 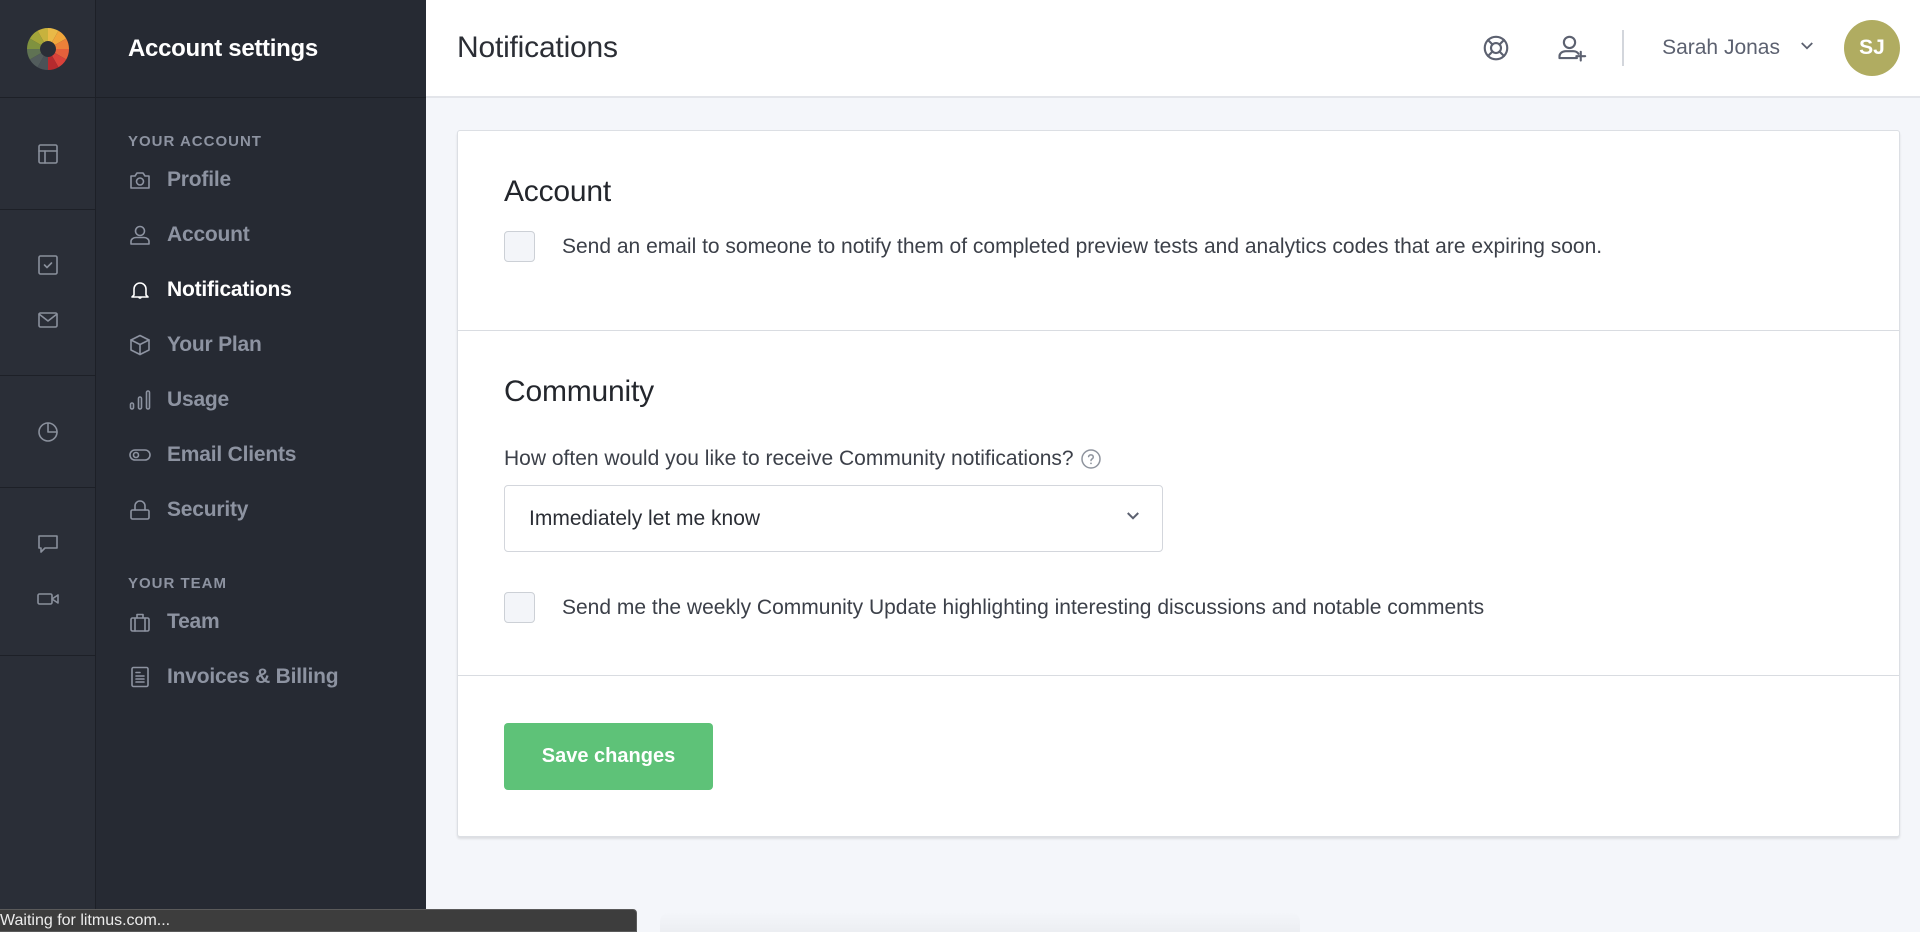 I want to click on user-menu-toggle, so click(x=1807, y=48).